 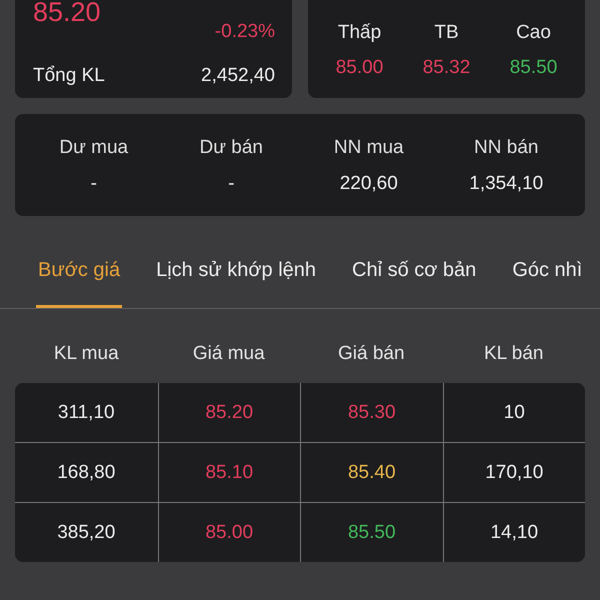 What do you see at coordinates (372, 533) in the screenshot?
I see `sell-price-value: 85.50` at bounding box center [372, 533].